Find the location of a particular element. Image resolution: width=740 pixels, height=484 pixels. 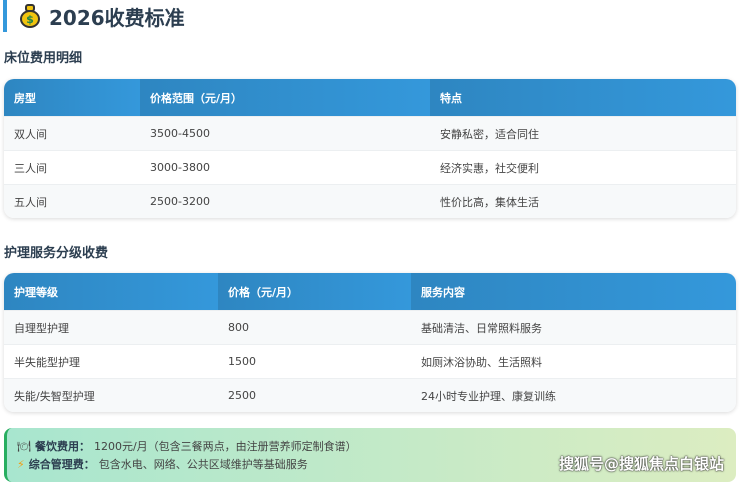

table-row: 三人间 3000-3800 经济实惠，社交便利 is located at coordinates (370, 167).